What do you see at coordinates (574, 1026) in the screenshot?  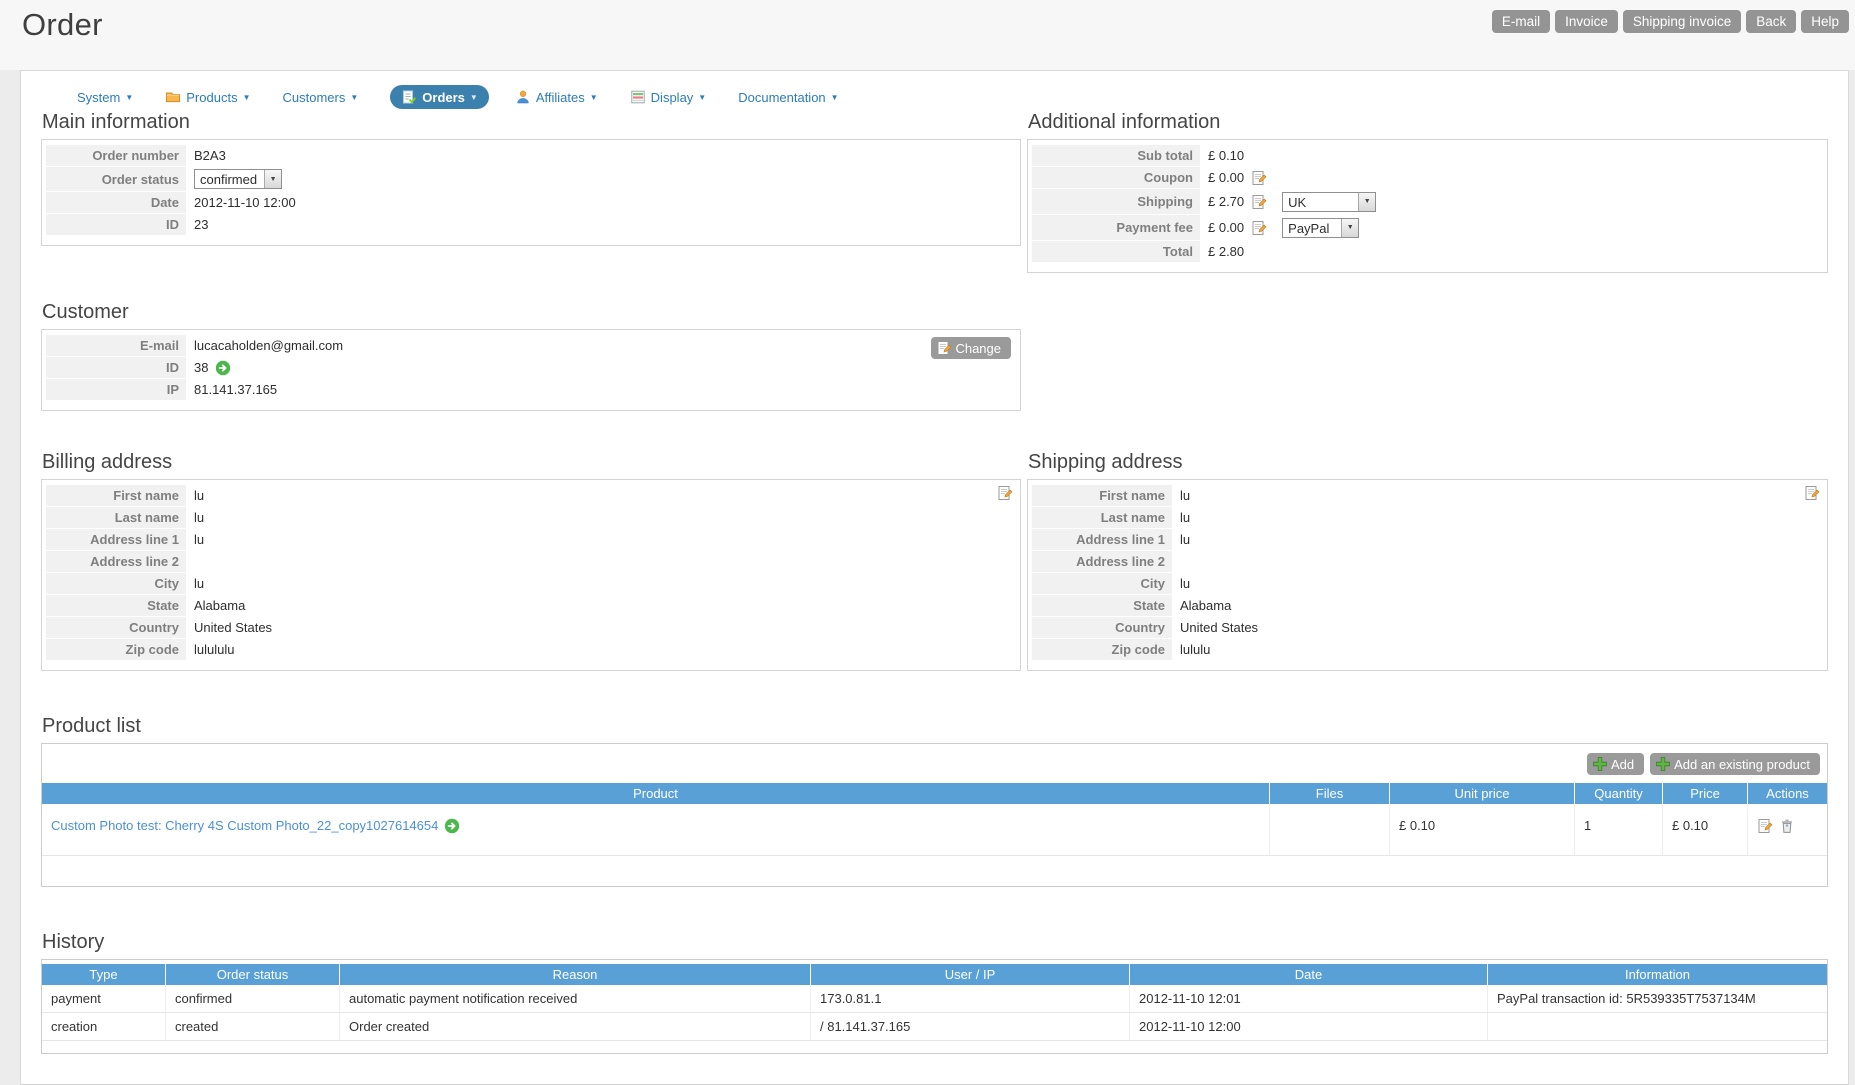 I see `history-reason-cell: Order created` at bounding box center [574, 1026].